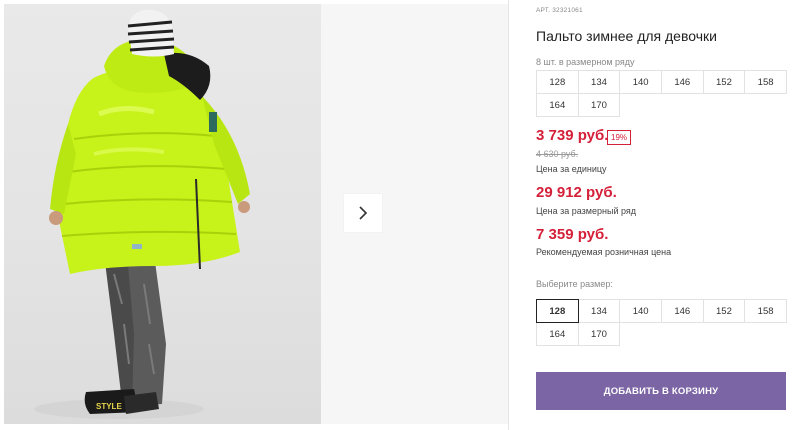 Image resolution: width=800 pixels, height=430 pixels. I want to click on chevron-right-icon, so click(363, 213).